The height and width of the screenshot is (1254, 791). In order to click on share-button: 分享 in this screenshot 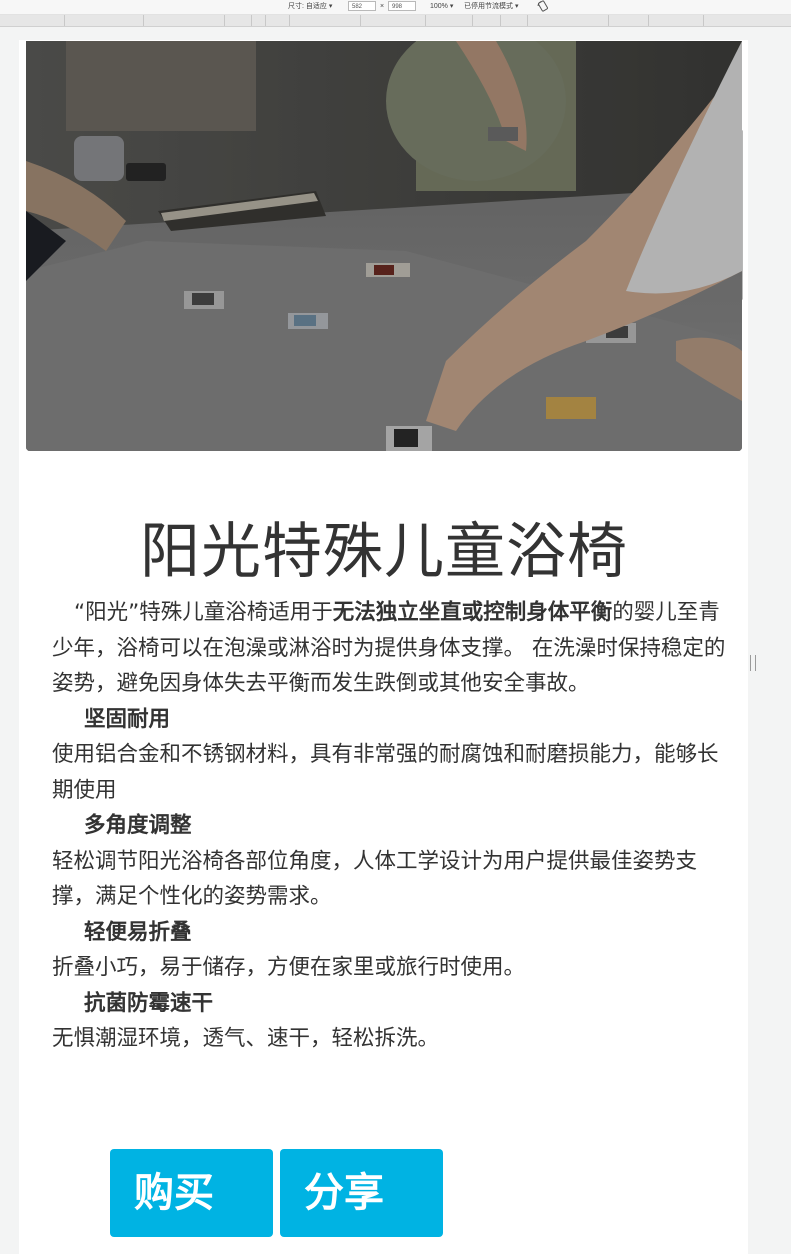, I will do `click(361, 1193)`.